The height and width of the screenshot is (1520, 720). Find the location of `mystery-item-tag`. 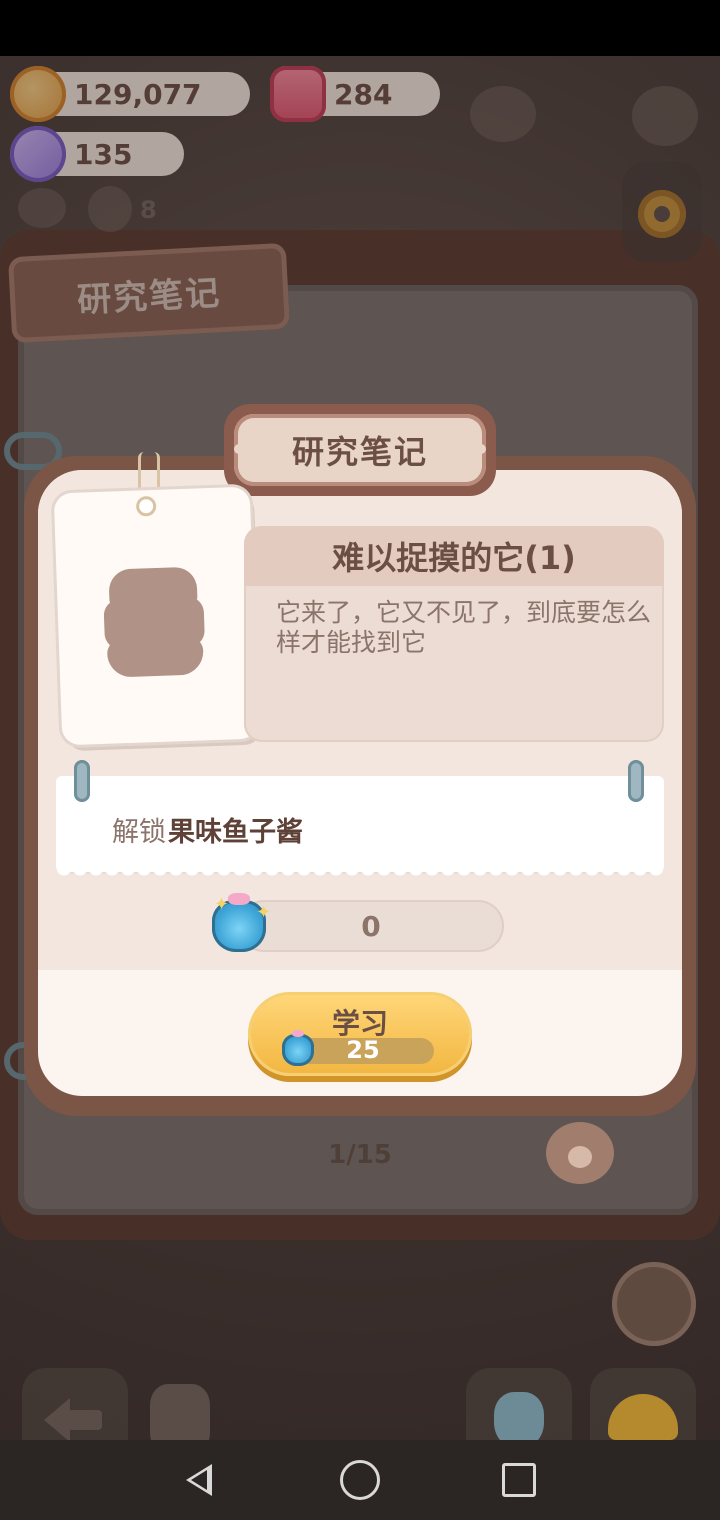

mystery-item-tag is located at coordinates (156, 616).